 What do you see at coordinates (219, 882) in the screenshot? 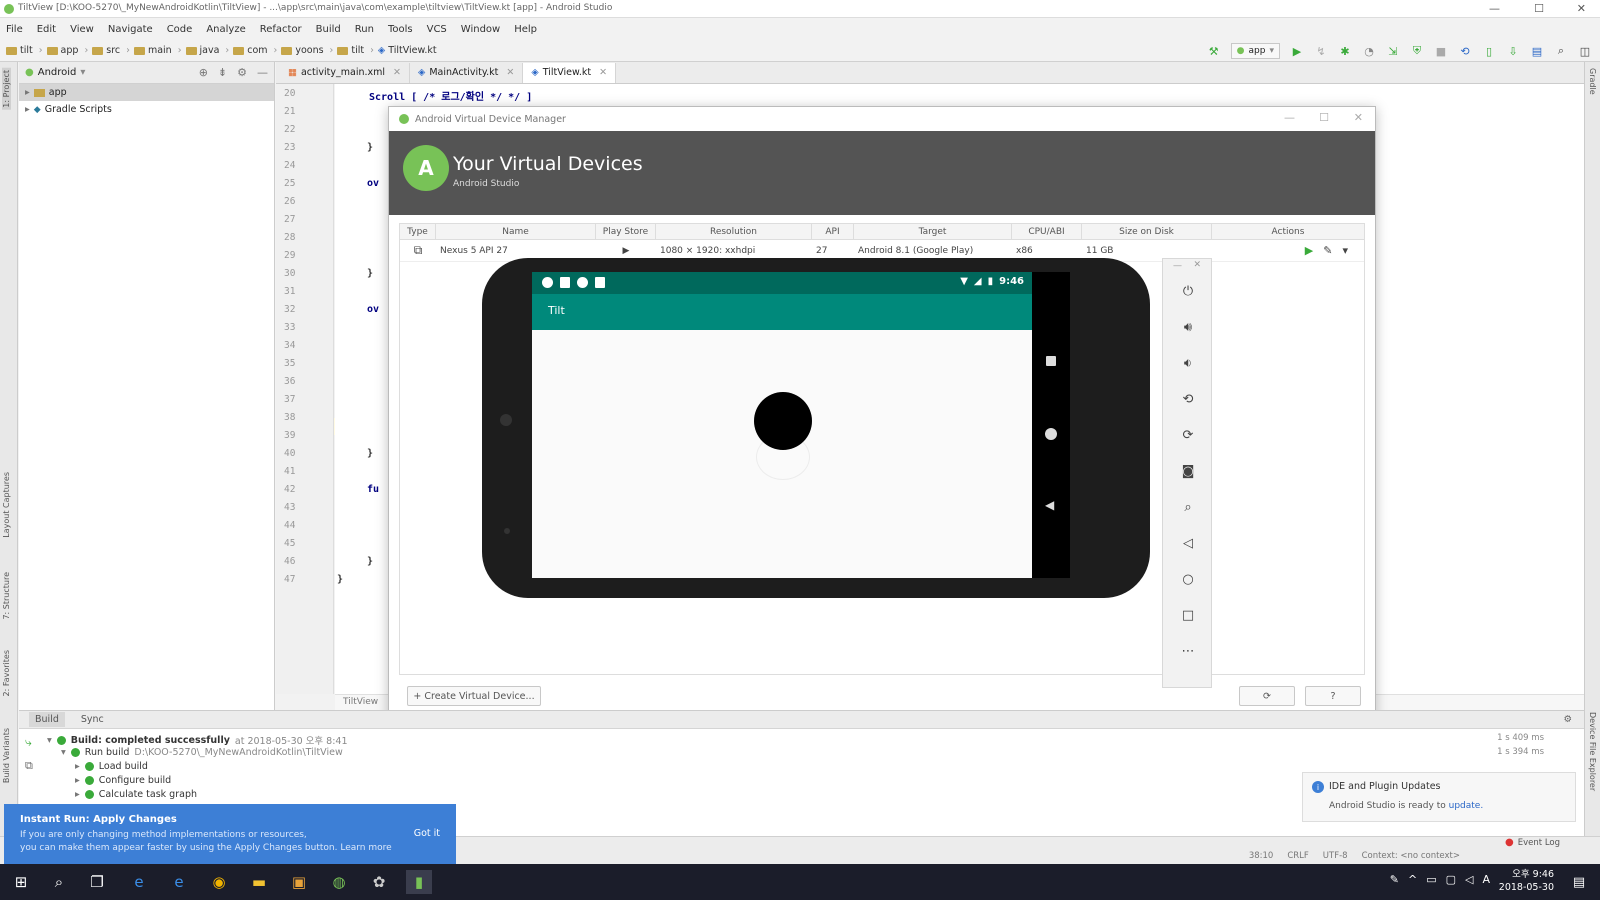
I see `chrome-icon: ◉` at bounding box center [219, 882].